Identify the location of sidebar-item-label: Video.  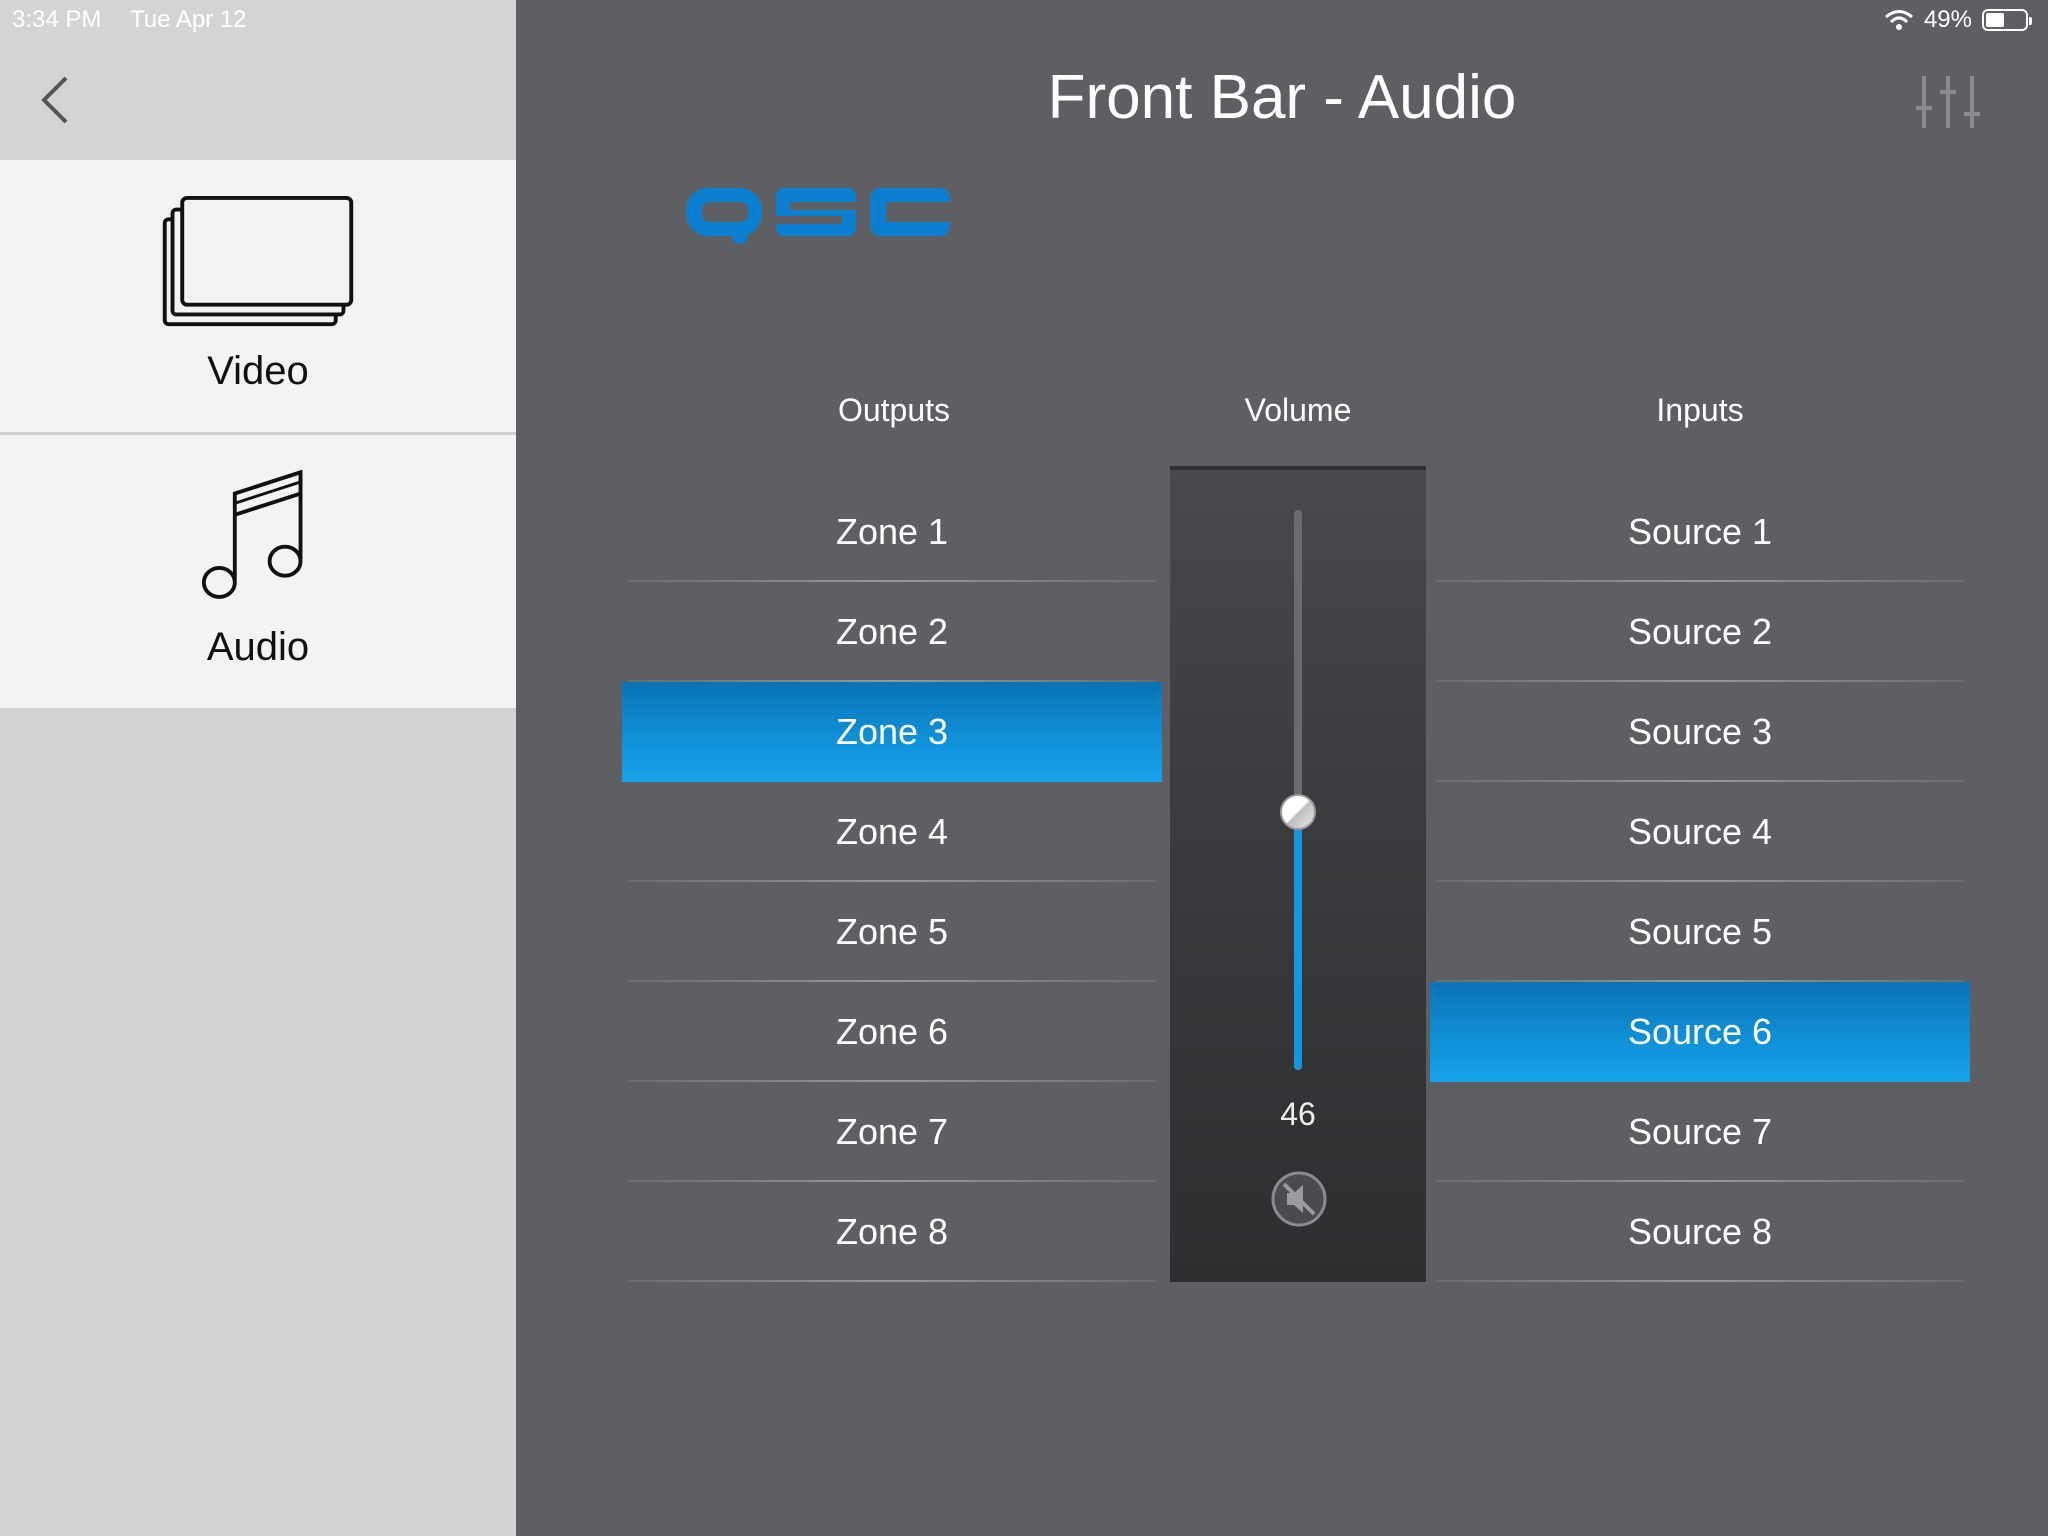
(258, 371).